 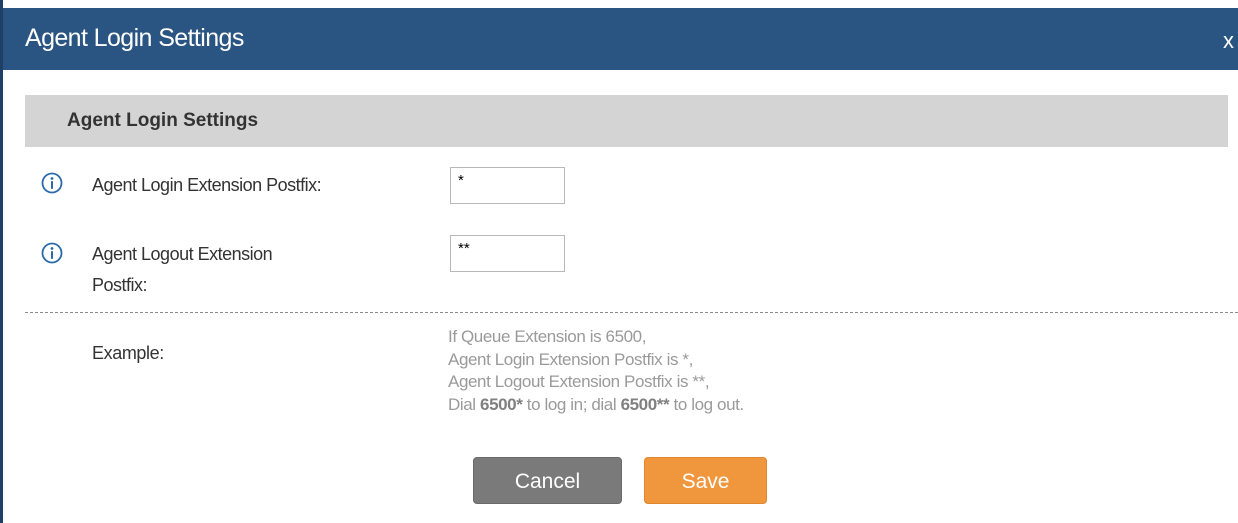 What do you see at coordinates (547, 336) in the screenshot?
I see `example-line-1: If Queue Extension is 6500,` at bounding box center [547, 336].